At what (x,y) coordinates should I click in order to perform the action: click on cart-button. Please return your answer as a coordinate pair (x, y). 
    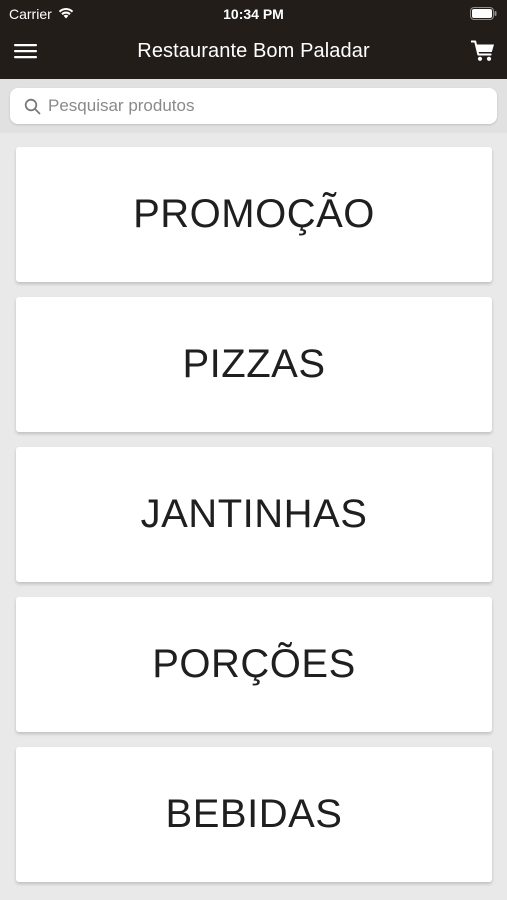
    Looking at the image, I should click on (483, 53).